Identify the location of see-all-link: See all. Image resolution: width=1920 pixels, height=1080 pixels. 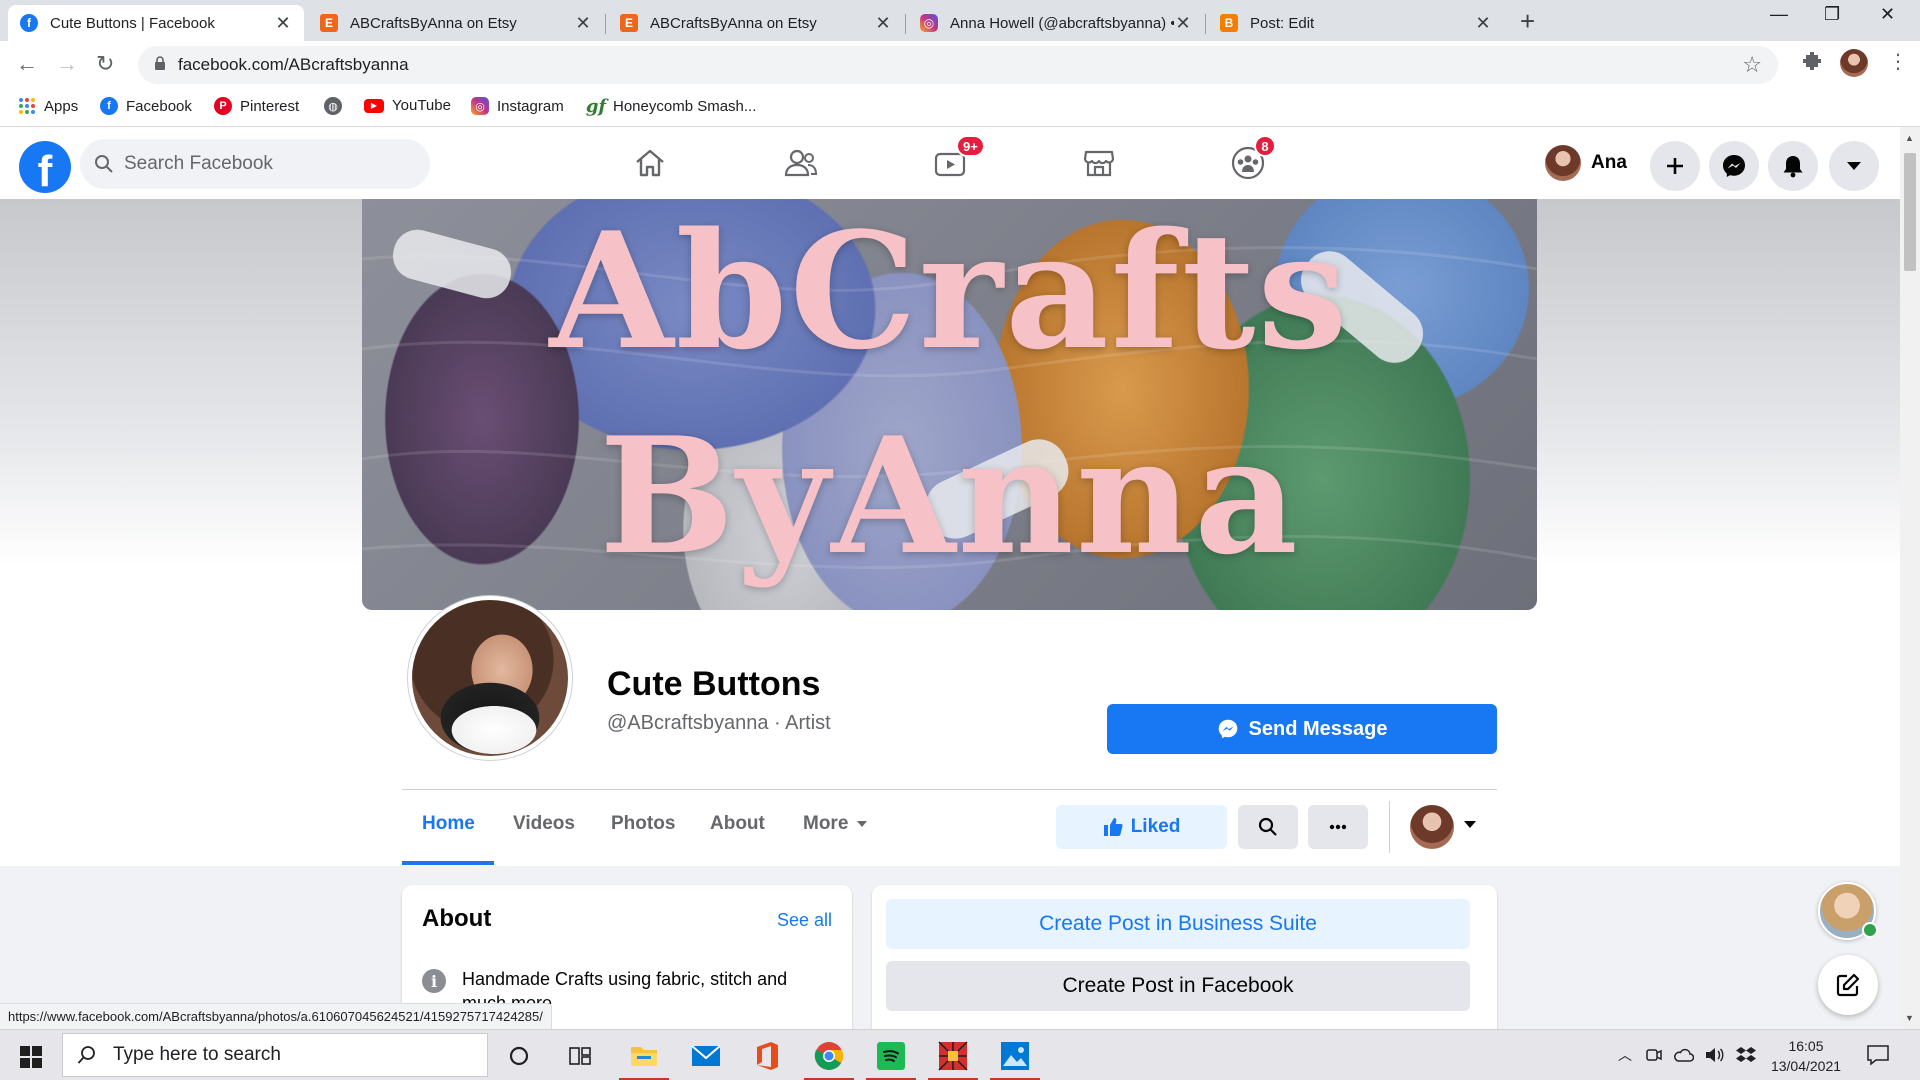
(804, 920).